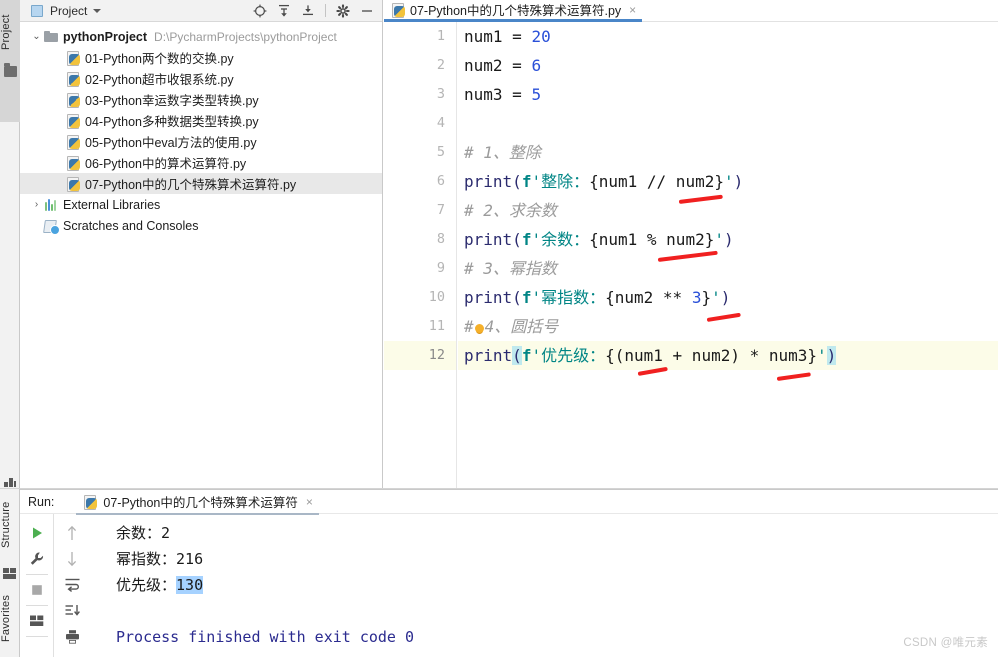 This screenshot has height=657, width=998. What do you see at coordinates (440, 210) in the screenshot?
I see `line-number: 7` at bounding box center [440, 210].